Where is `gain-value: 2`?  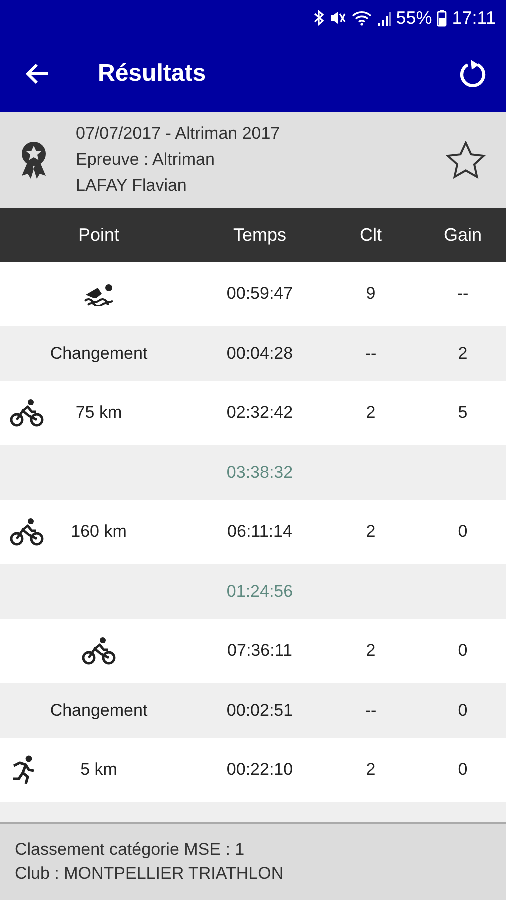
gain-value: 2 is located at coordinates (463, 354).